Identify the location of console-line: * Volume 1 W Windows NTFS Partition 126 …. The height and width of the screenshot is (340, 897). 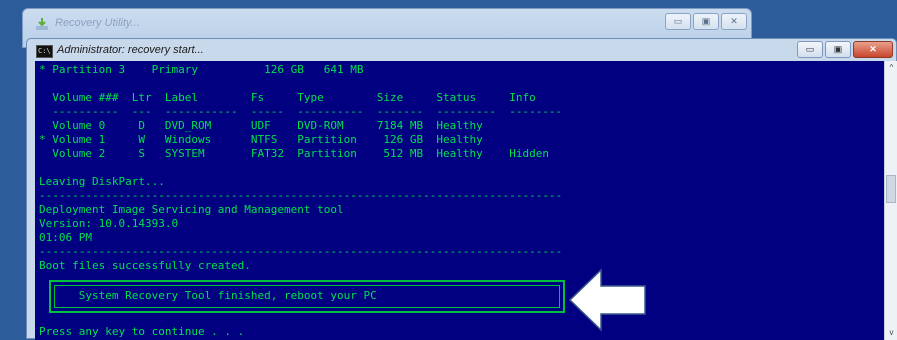
(261, 139).